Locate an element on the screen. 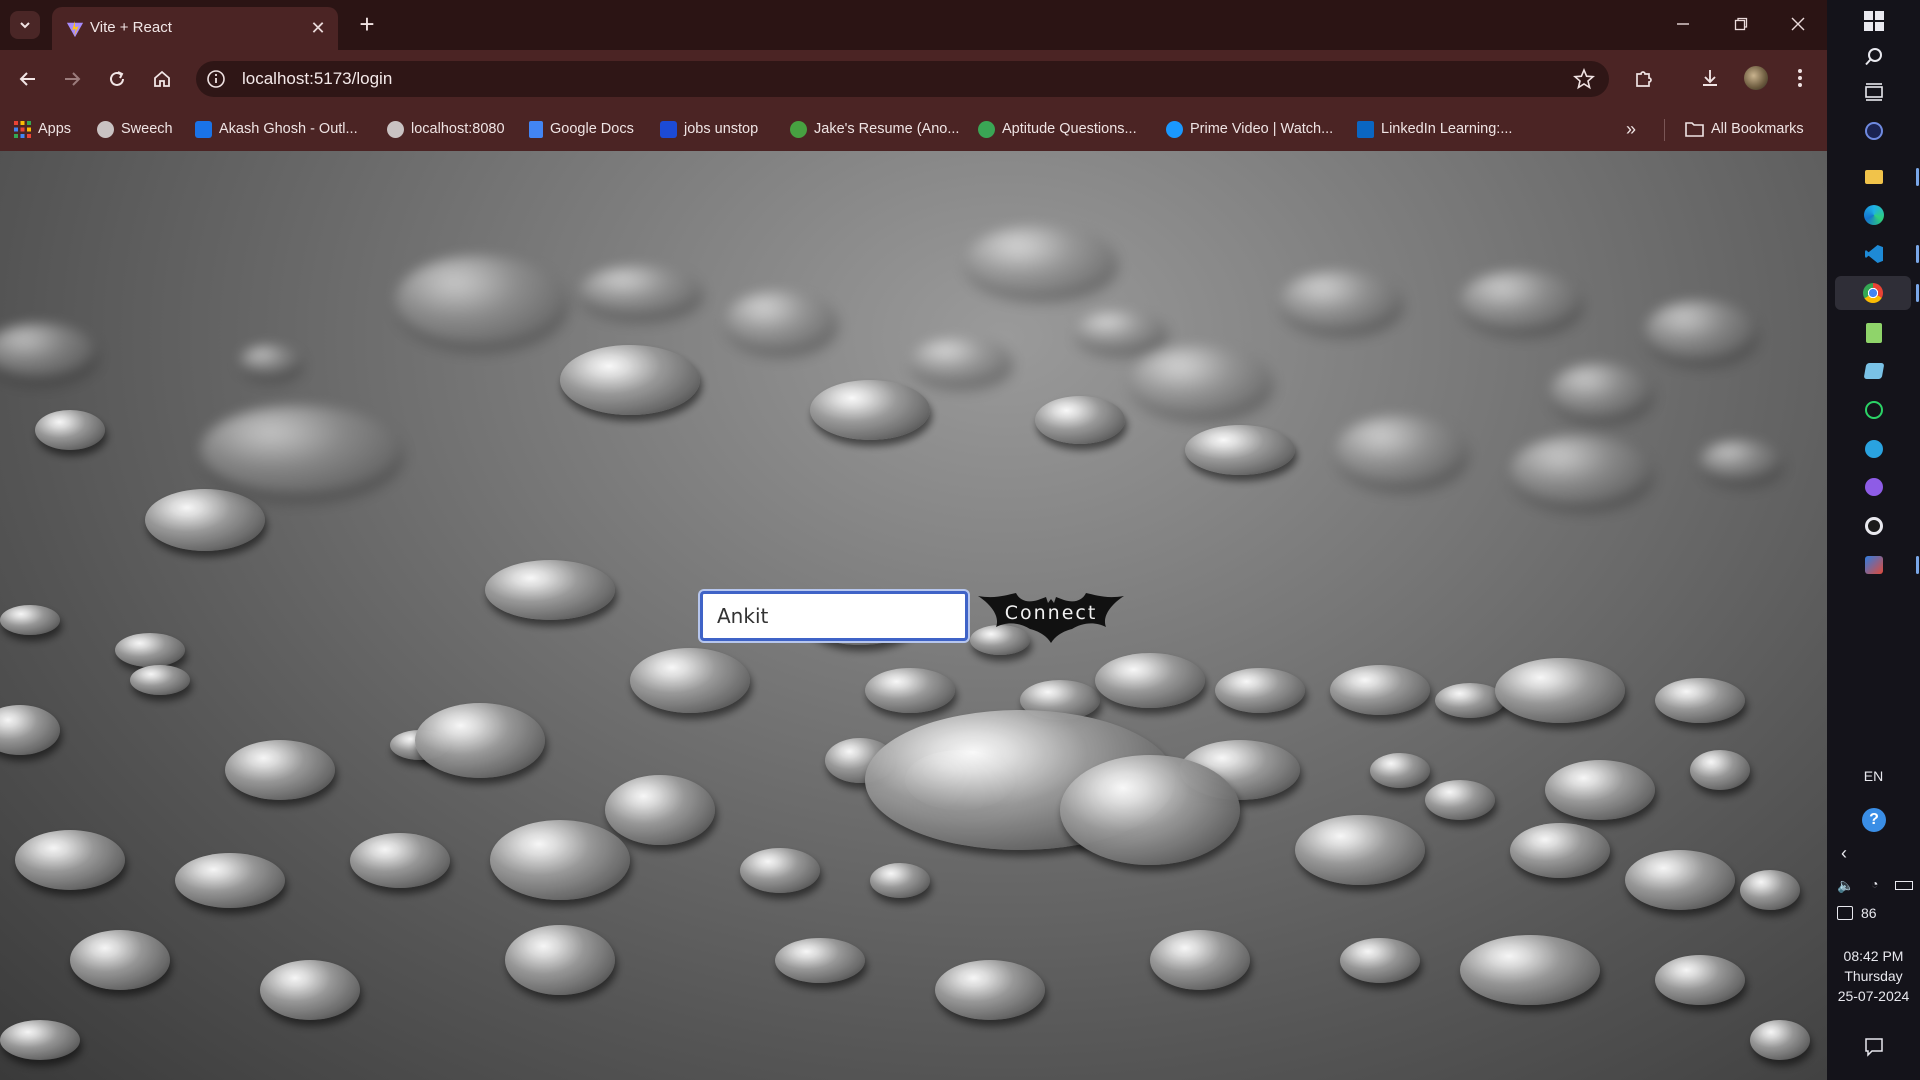 The image size is (1920, 1080). taskbar-app-remote is located at coordinates (1874, 565).